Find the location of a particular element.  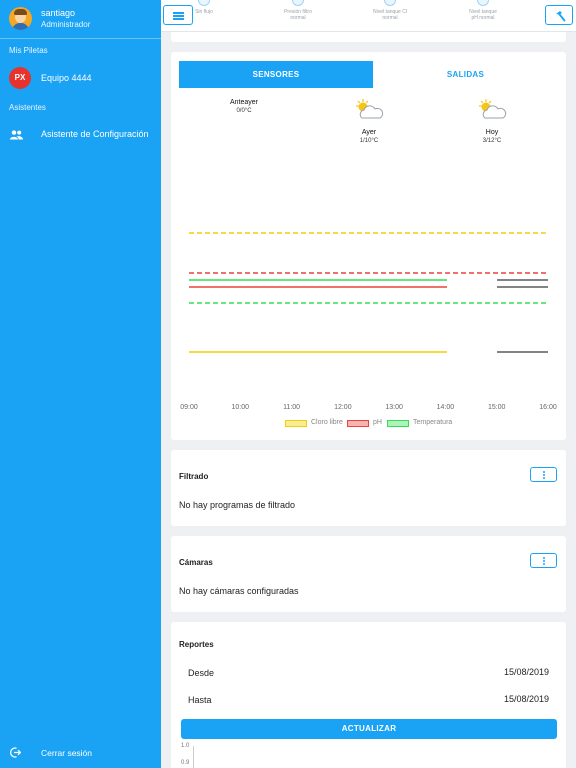

x-tick-label: 16:00 is located at coordinates (548, 407).